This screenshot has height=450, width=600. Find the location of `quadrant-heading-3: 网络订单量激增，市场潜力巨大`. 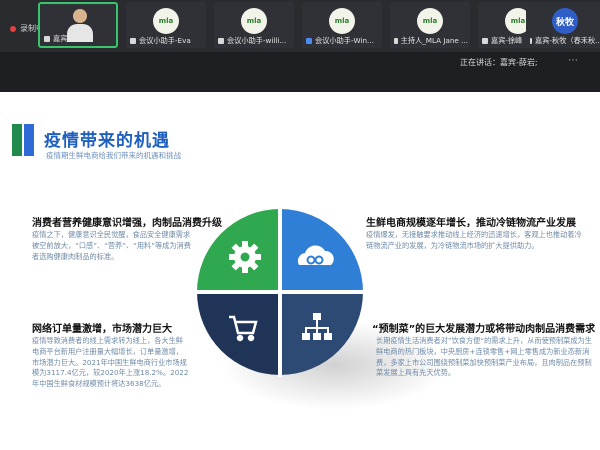

quadrant-heading-3: 网络订单量激增，市场潜力巨大 is located at coordinates (102, 329).